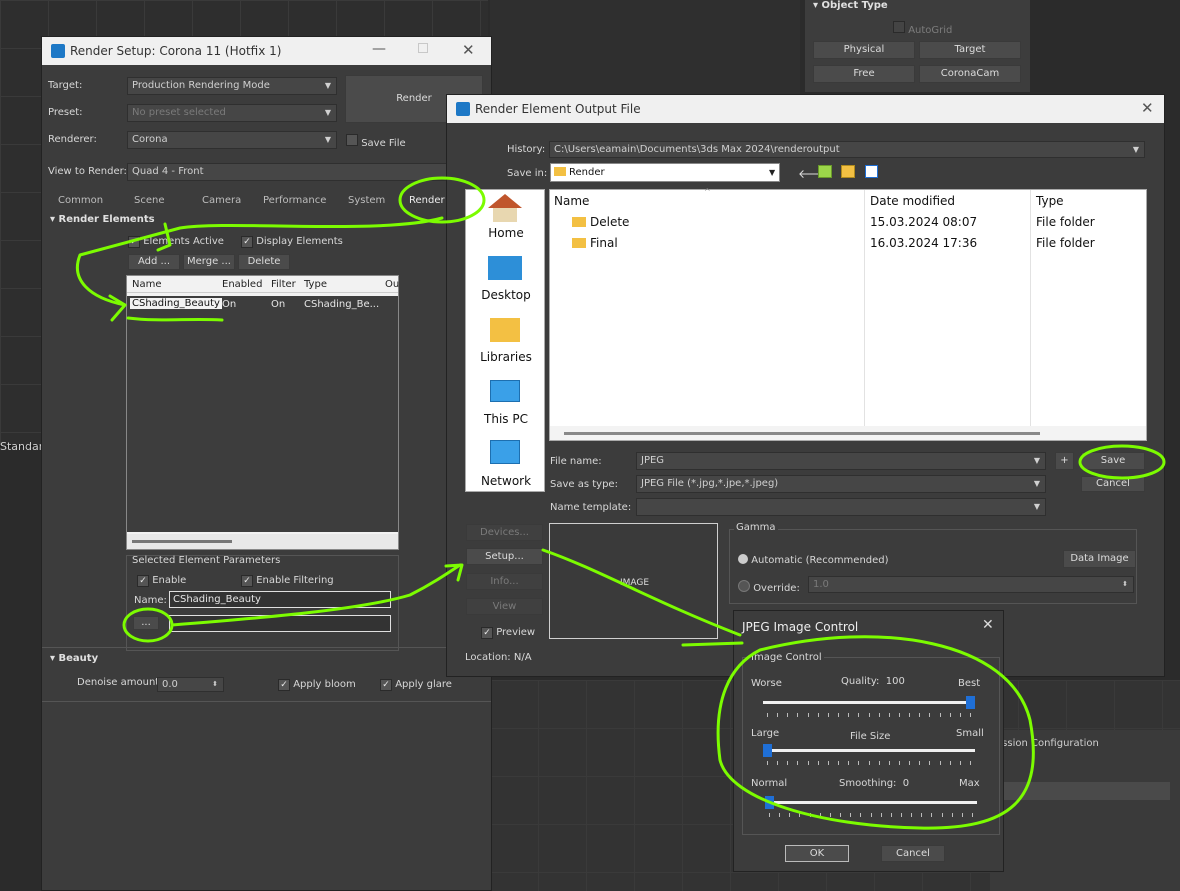 The image size is (1180, 891). I want to click on file-name-input: JPEG ▼, so click(841, 461).